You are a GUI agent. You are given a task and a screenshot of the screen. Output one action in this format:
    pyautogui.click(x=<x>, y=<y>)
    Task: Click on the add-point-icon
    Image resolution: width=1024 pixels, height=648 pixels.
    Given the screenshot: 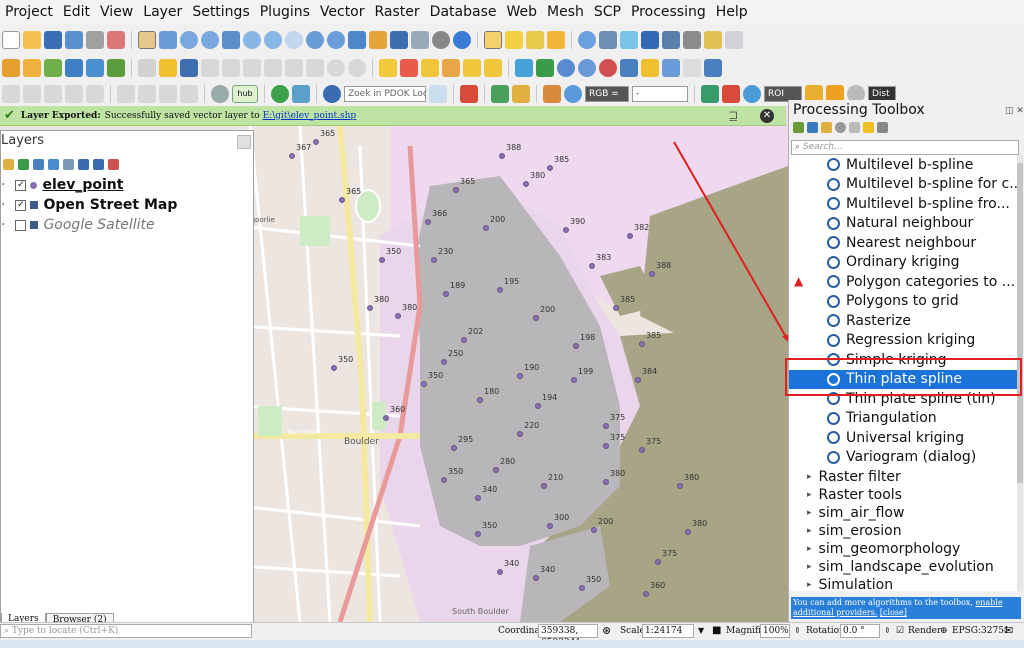 What is the action you would take?
    pyautogui.click(x=210, y=68)
    